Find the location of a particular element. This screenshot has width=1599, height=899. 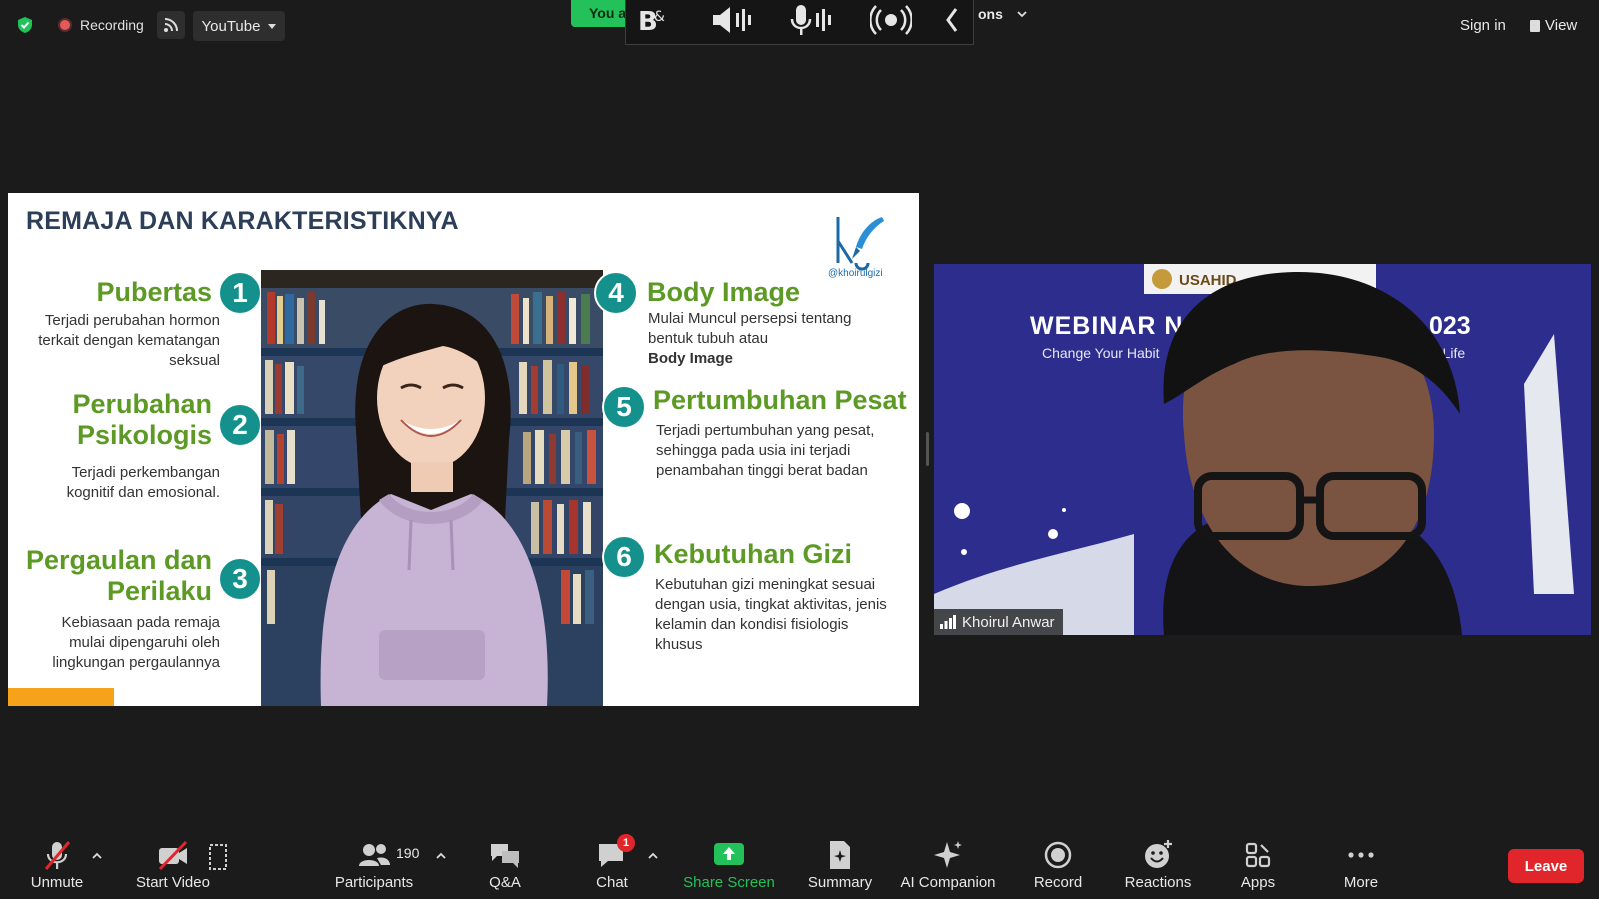

item-4-text-bold: Body Image is located at coordinates (691, 358).